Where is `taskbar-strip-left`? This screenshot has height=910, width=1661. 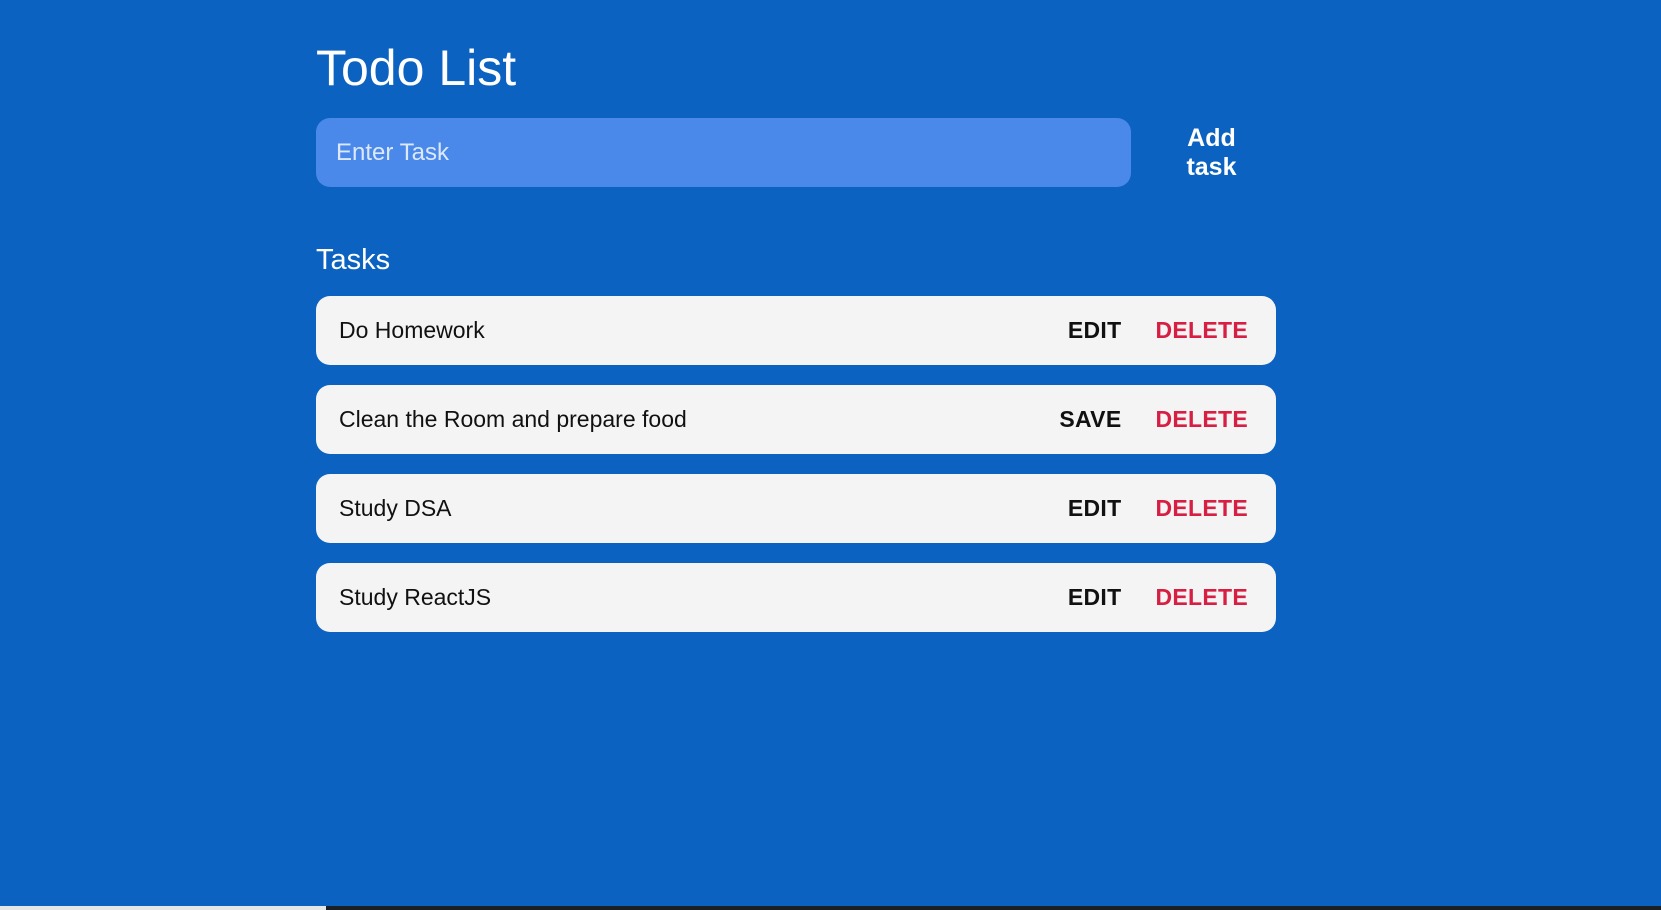
taskbar-strip-left is located at coordinates (163, 908).